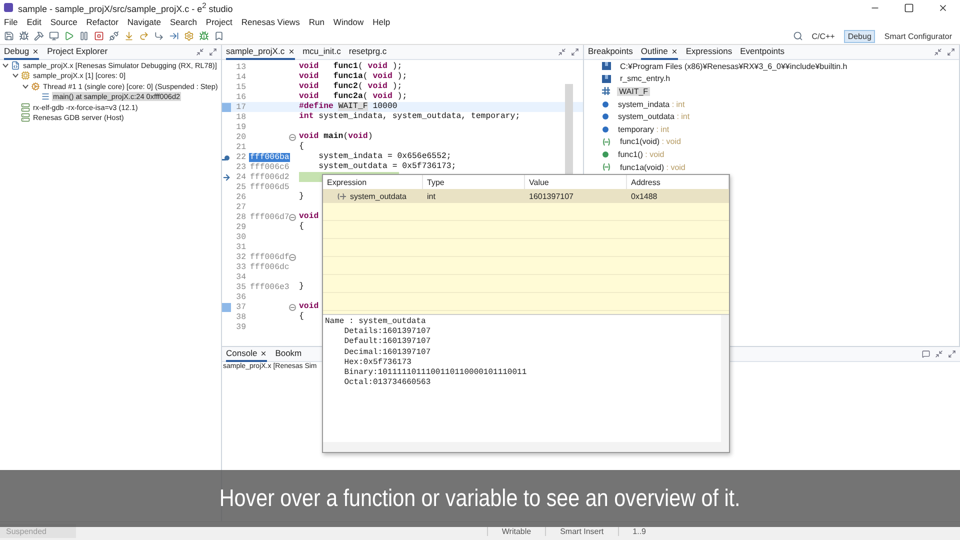 This screenshot has width=960, height=540. Describe the element at coordinates (918, 36) in the screenshot. I see `perspective-button: Smart Configurator` at that location.